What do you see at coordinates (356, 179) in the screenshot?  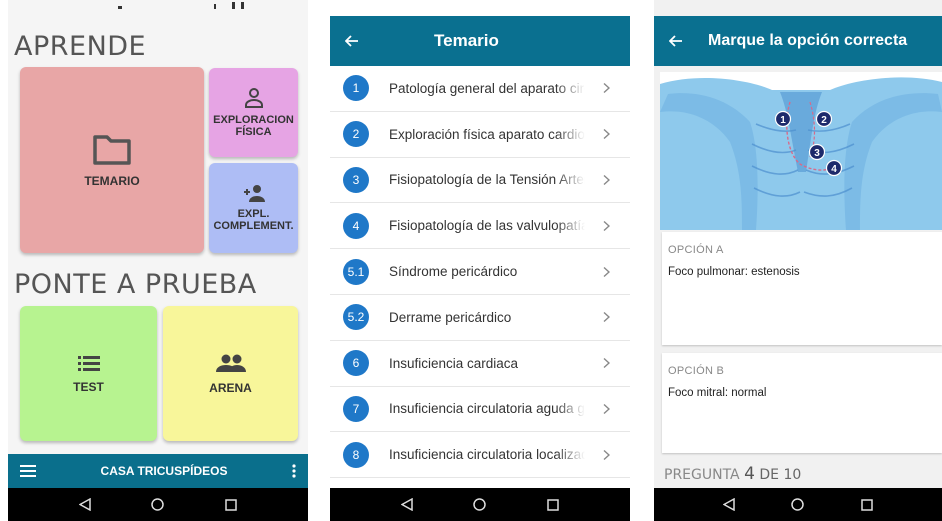 I see `topic-number-badge: 3` at bounding box center [356, 179].